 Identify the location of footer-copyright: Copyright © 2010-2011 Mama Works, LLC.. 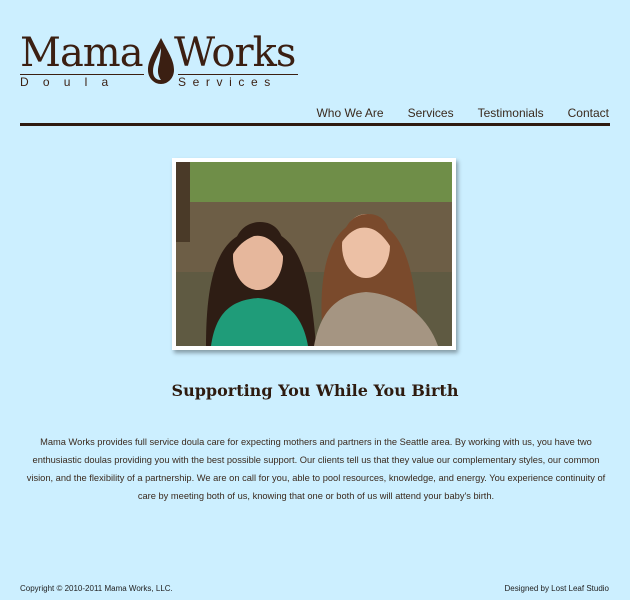
(96, 588).